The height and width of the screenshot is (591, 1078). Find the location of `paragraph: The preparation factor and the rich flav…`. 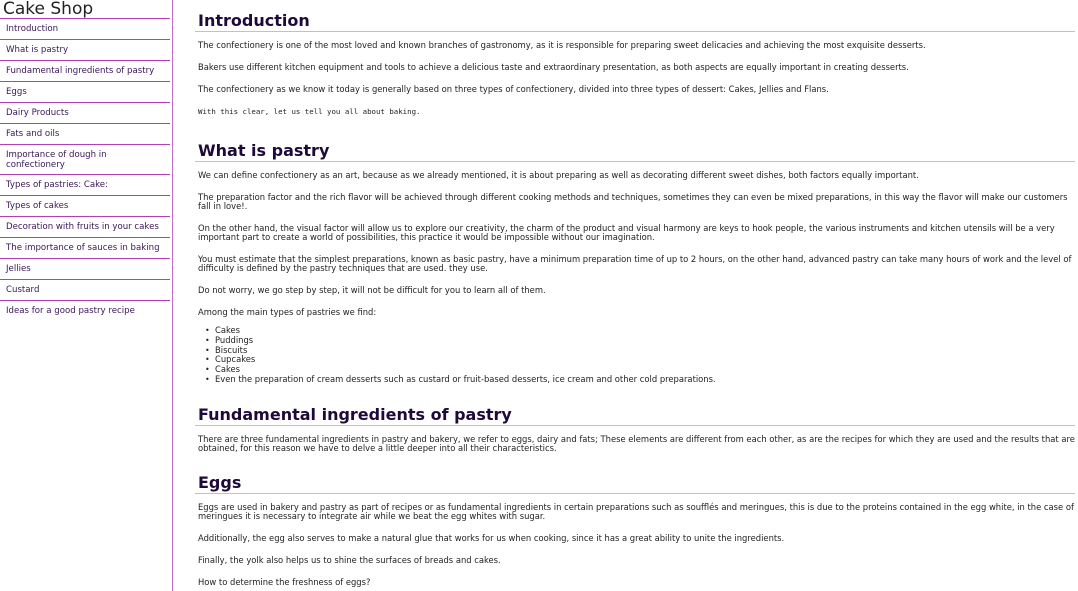

paragraph: The preparation factor and the rich flav… is located at coordinates (633, 201).